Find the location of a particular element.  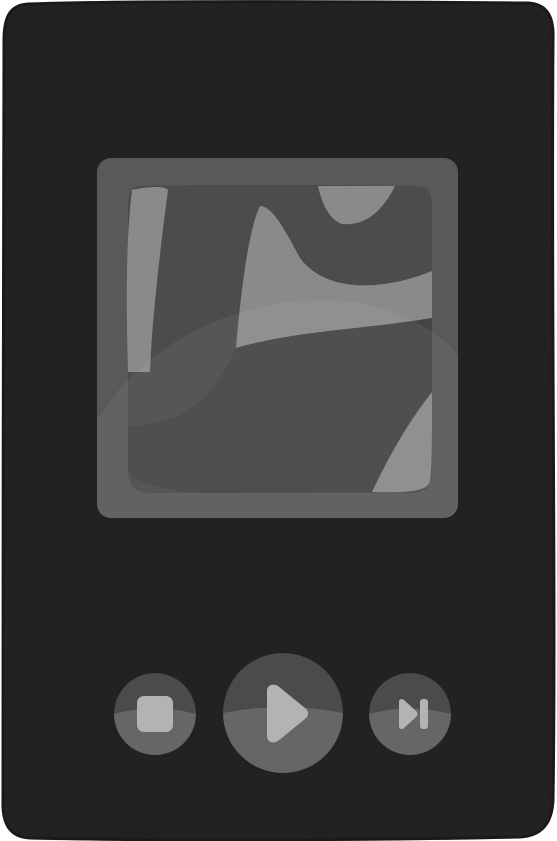

skip-next-icon is located at coordinates (410, 714).